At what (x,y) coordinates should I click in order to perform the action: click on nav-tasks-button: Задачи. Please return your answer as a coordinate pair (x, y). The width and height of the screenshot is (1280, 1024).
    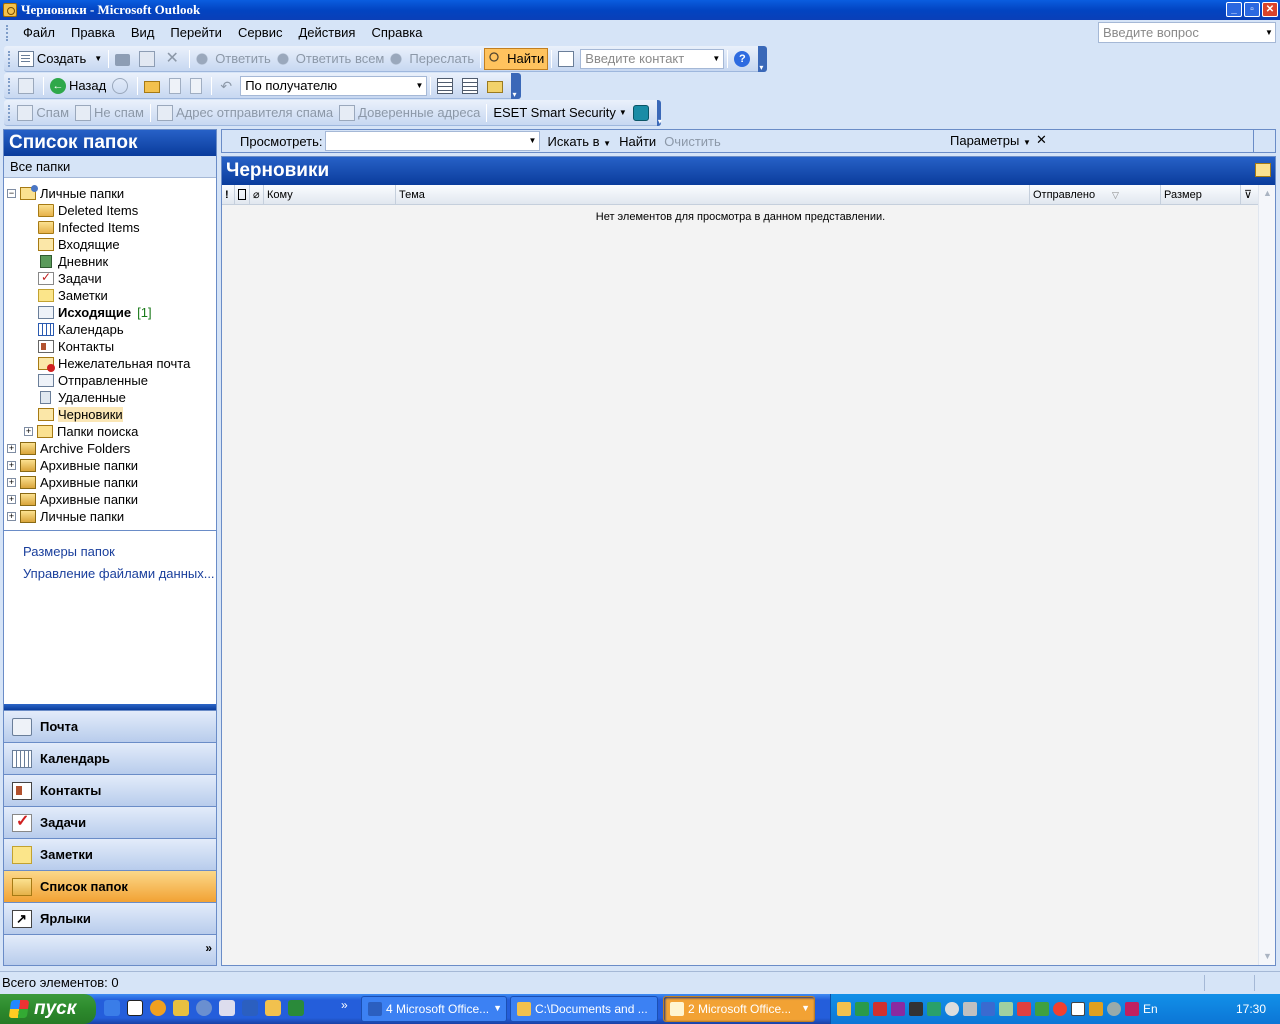
    Looking at the image, I should click on (110, 822).